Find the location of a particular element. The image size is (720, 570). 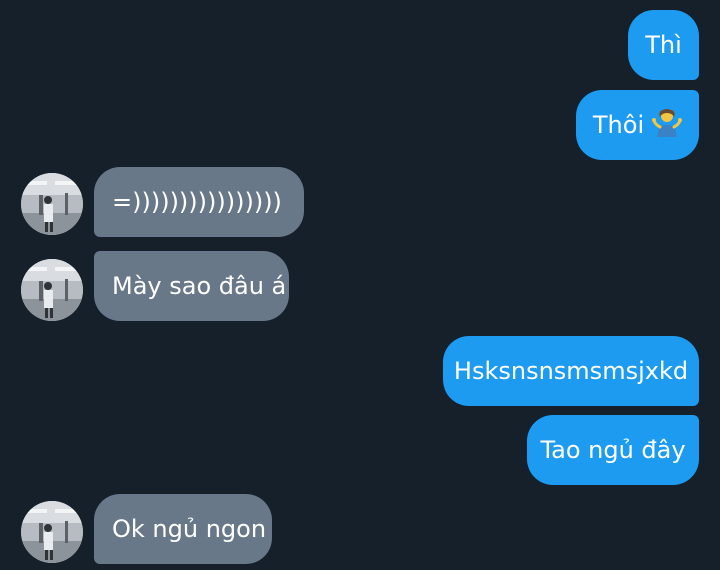

incoming-message: =)))))))))))))))) is located at coordinates (199, 202).